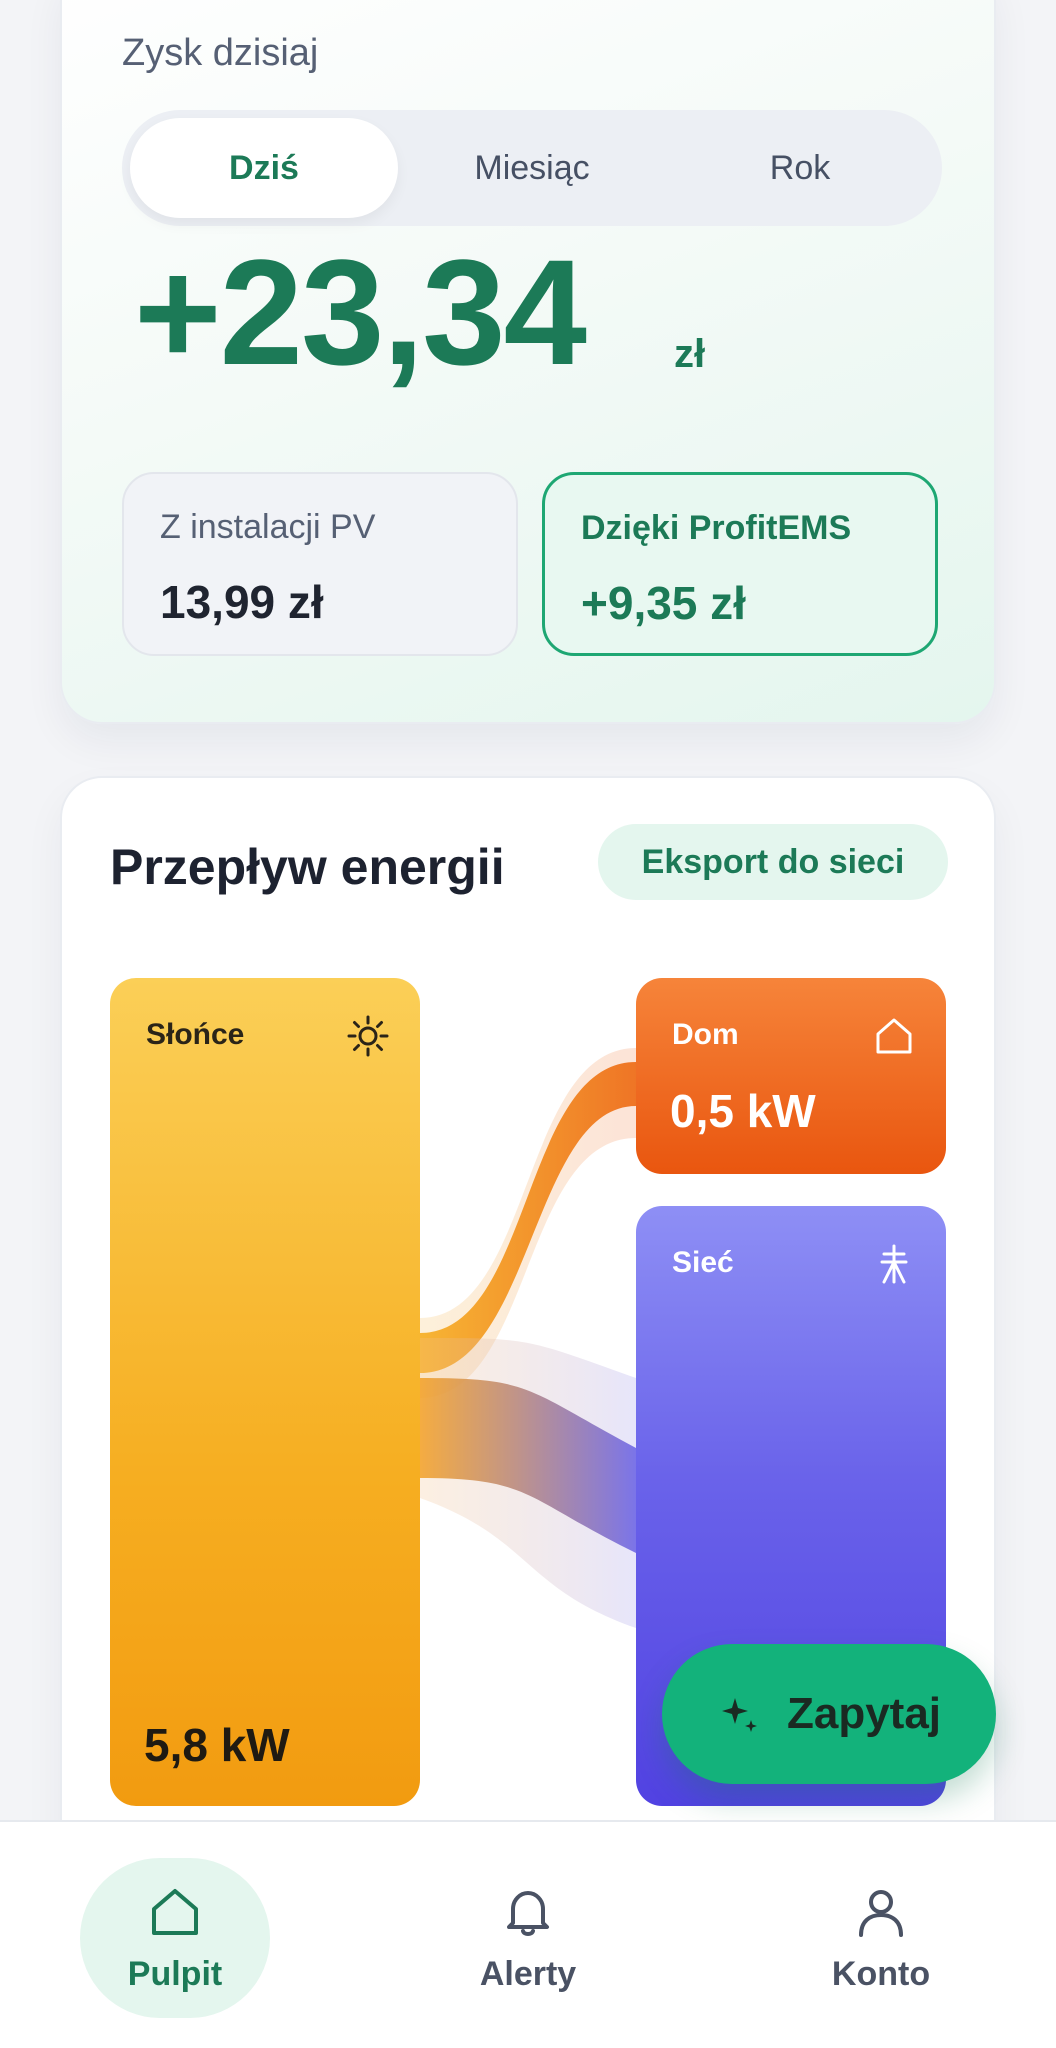 The height and width of the screenshot is (2048, 1056). Describe the element at coordinates (743, 1111) in the screenshot. I see `home-power-value: 0,5 kW` at that location.